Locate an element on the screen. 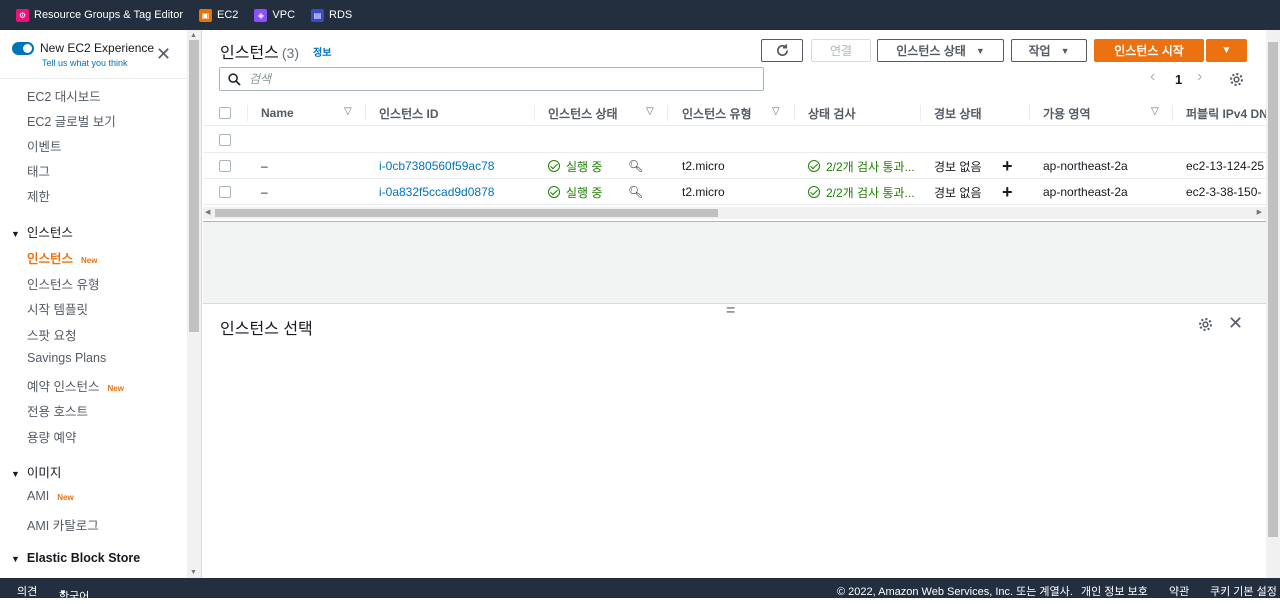 This screenshot has height=604, width=1280. feedback-link: 의견 is located at coordinates (27, 591).